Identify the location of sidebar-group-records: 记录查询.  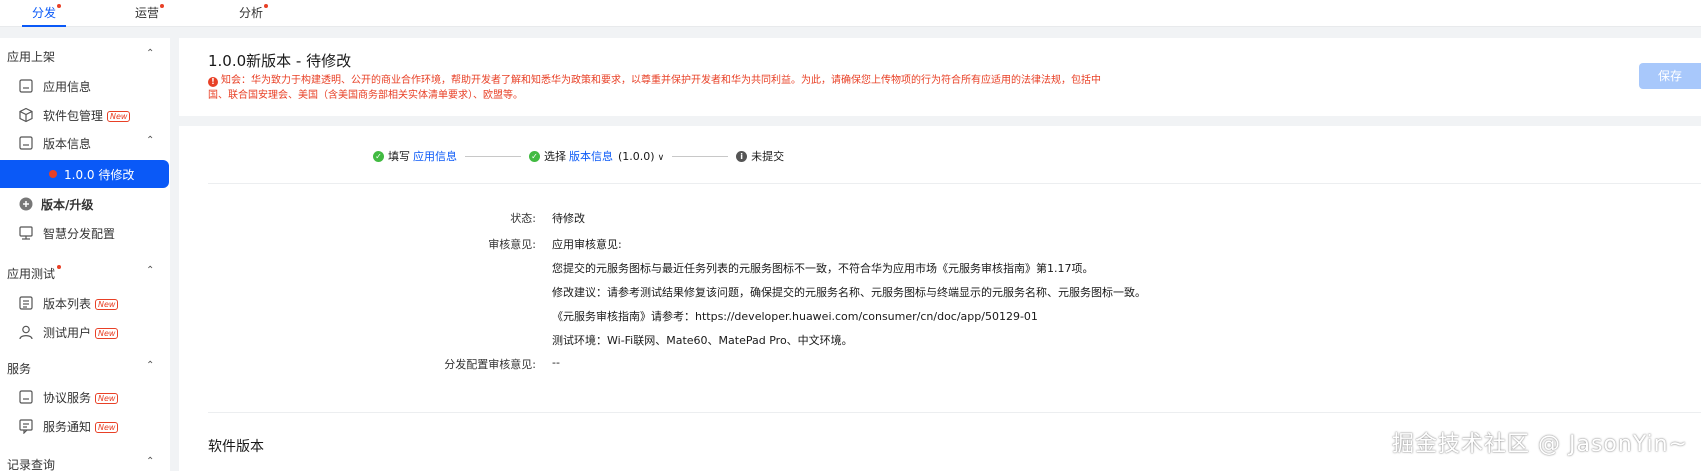
(31, 463).